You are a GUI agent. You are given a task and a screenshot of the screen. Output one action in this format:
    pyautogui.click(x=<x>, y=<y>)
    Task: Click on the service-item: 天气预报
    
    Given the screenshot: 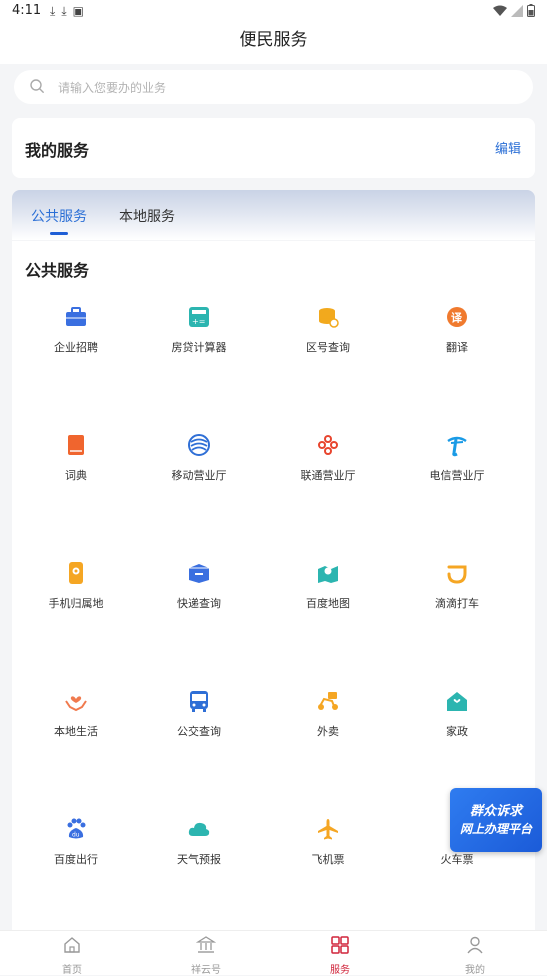 What is the action you would take?
    pyautogui.click(x=199, y=857)
    